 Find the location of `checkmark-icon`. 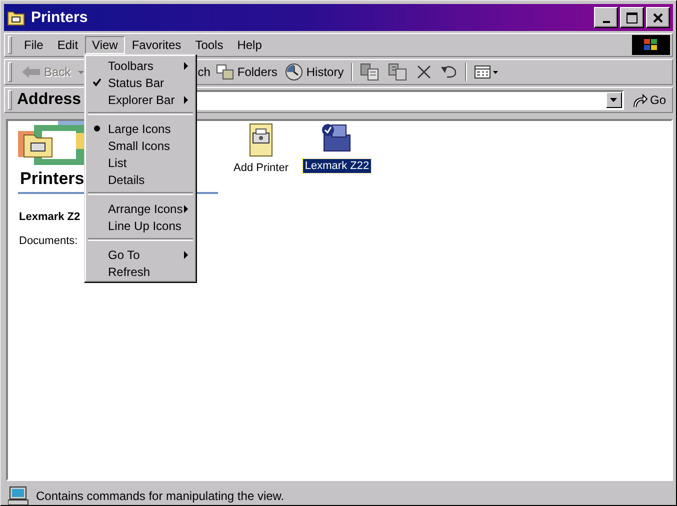

checkmark-icon is located at coordinates (97, 82).